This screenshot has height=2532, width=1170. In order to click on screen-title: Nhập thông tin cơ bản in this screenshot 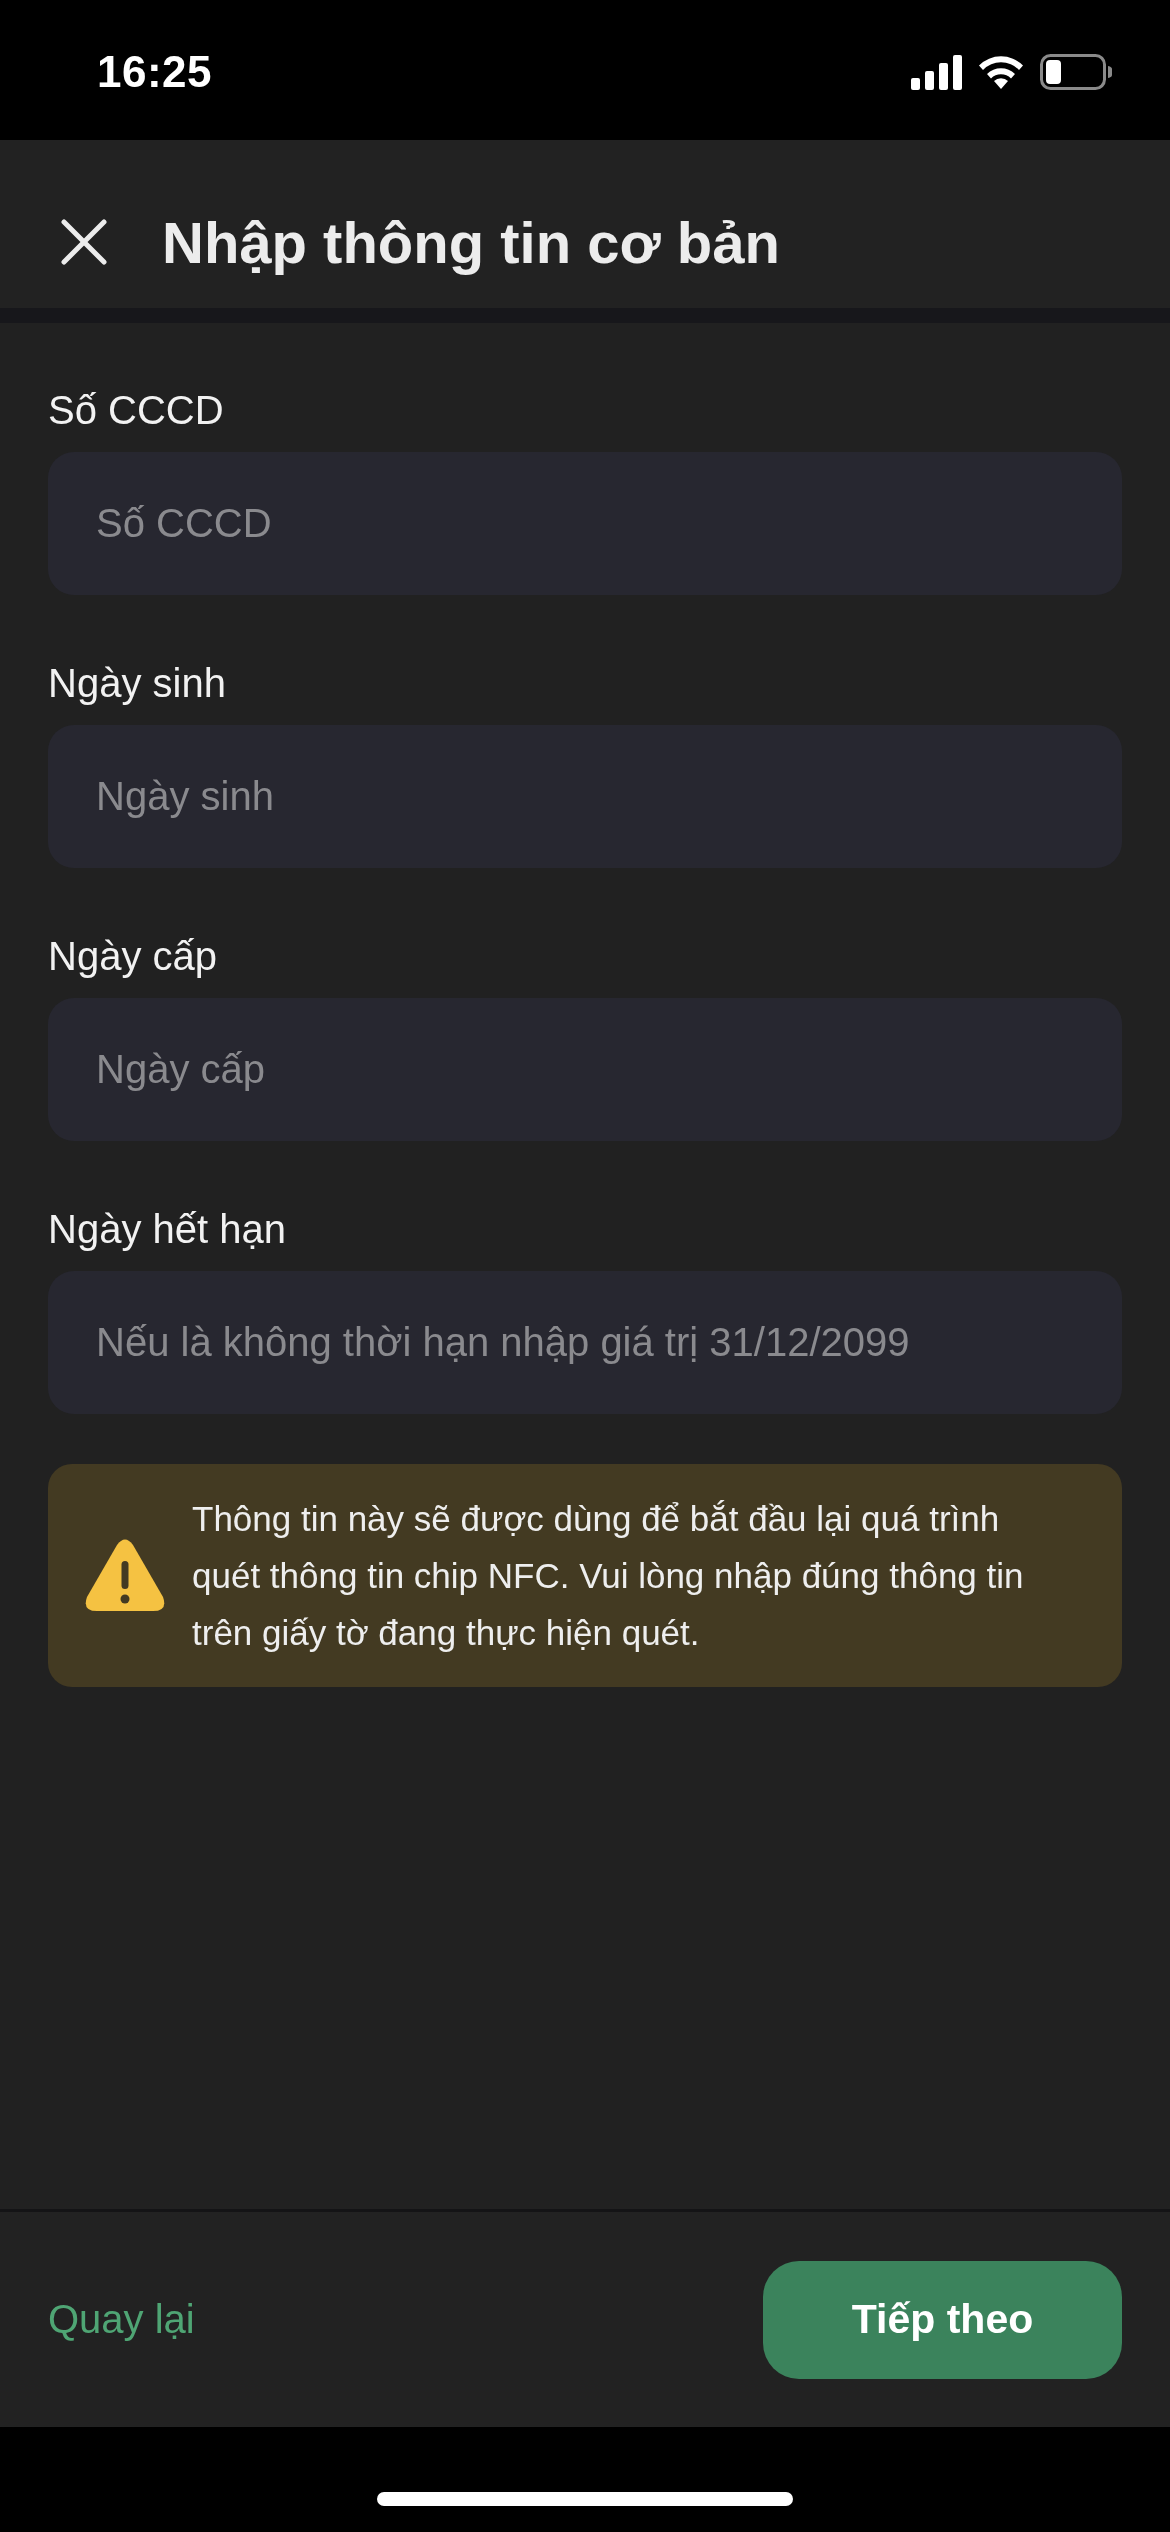, I will do `click(471, 242)`.